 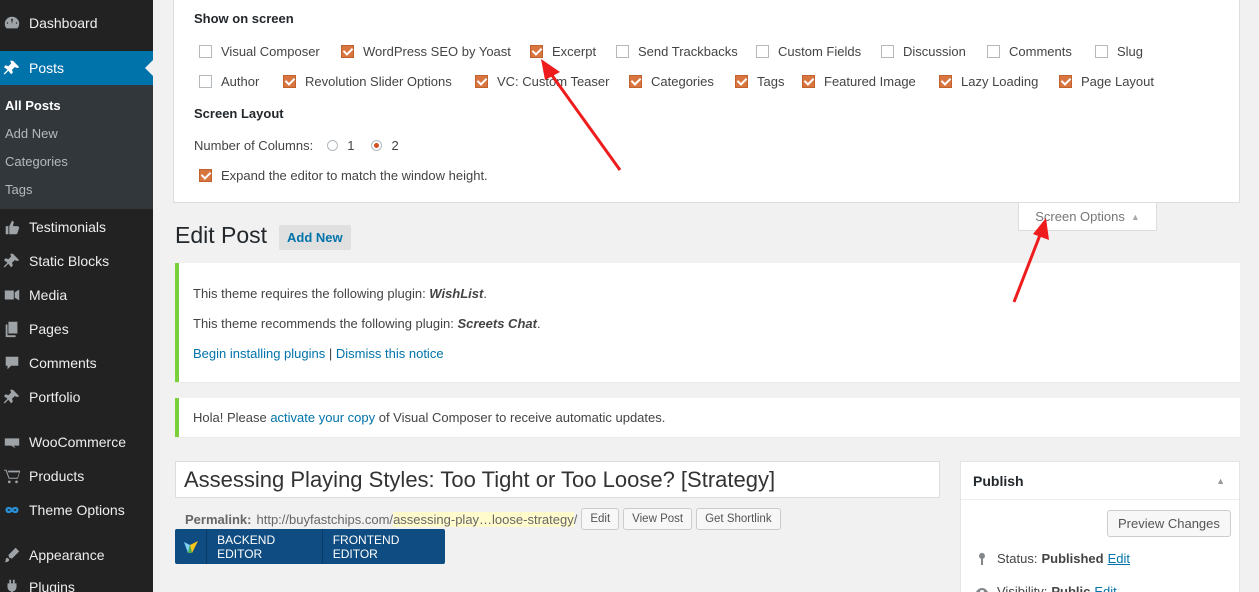 I want to click on eye-icon, so click(x=982, y=589).